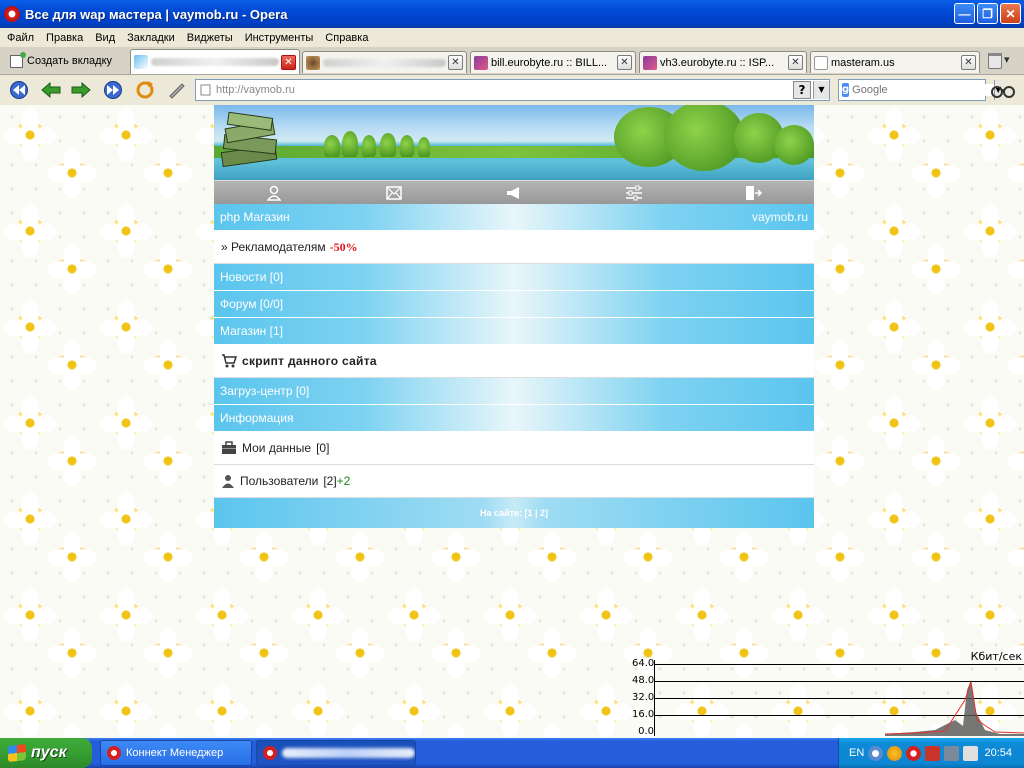  What do you see at coordinates (323, 448) in the screenshot?
I see `my-data-count: [0]` at bounding box center [323, 448].